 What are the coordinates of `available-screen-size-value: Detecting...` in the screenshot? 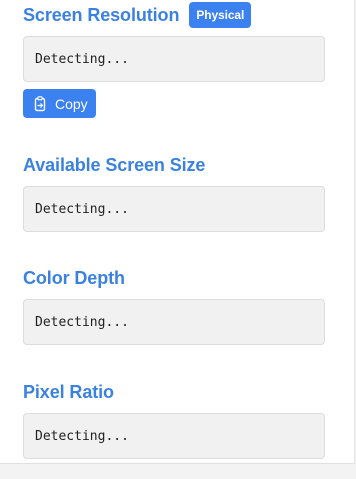 It's located at (174, 209).